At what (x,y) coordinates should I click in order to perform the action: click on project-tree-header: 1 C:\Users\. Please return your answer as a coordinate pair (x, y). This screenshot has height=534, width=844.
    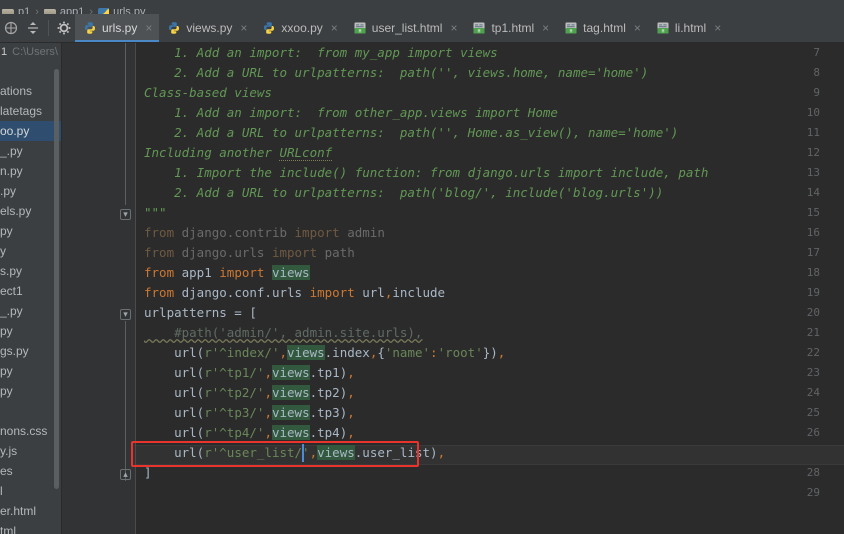
    Looking at the image, I should click on (30, 52).